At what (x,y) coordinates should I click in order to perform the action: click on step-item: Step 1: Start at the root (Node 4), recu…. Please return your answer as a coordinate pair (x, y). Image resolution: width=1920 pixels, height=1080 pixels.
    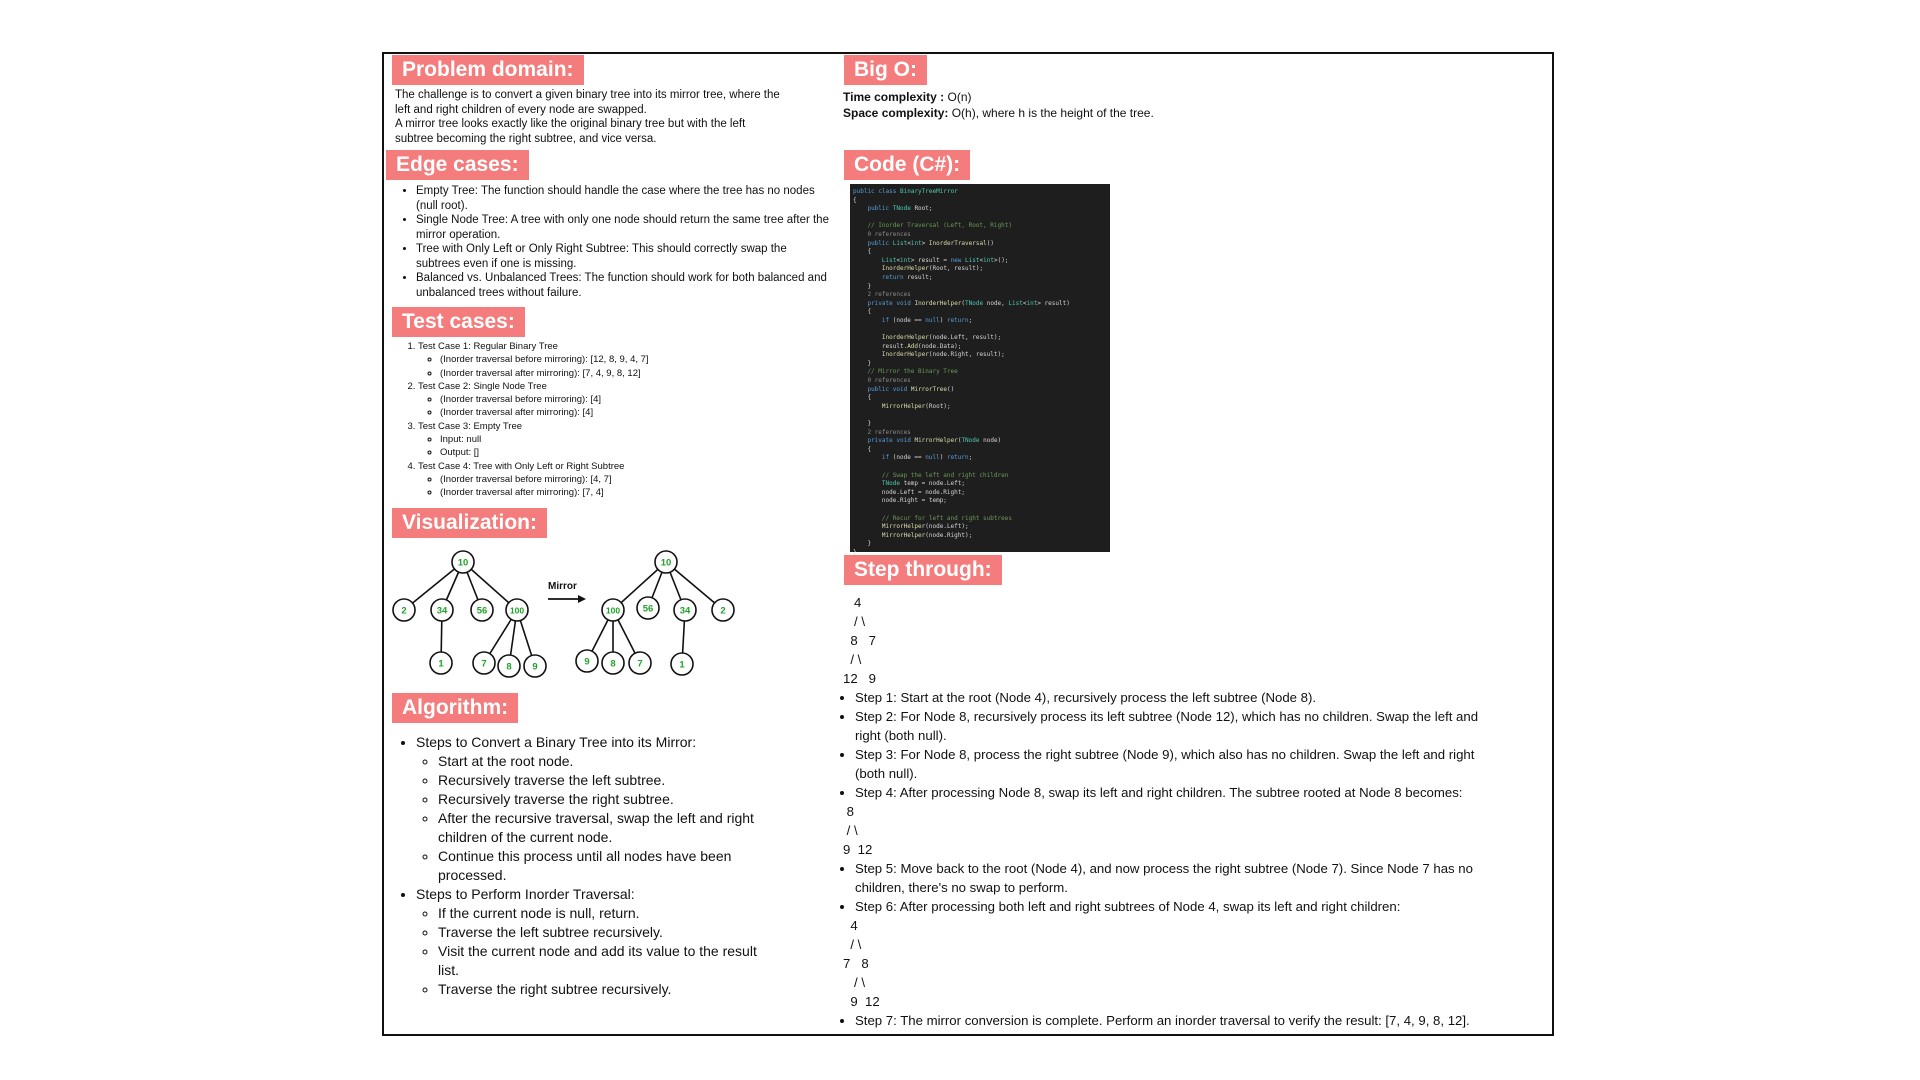
    Looking at the image, I should click on (1166, 697).